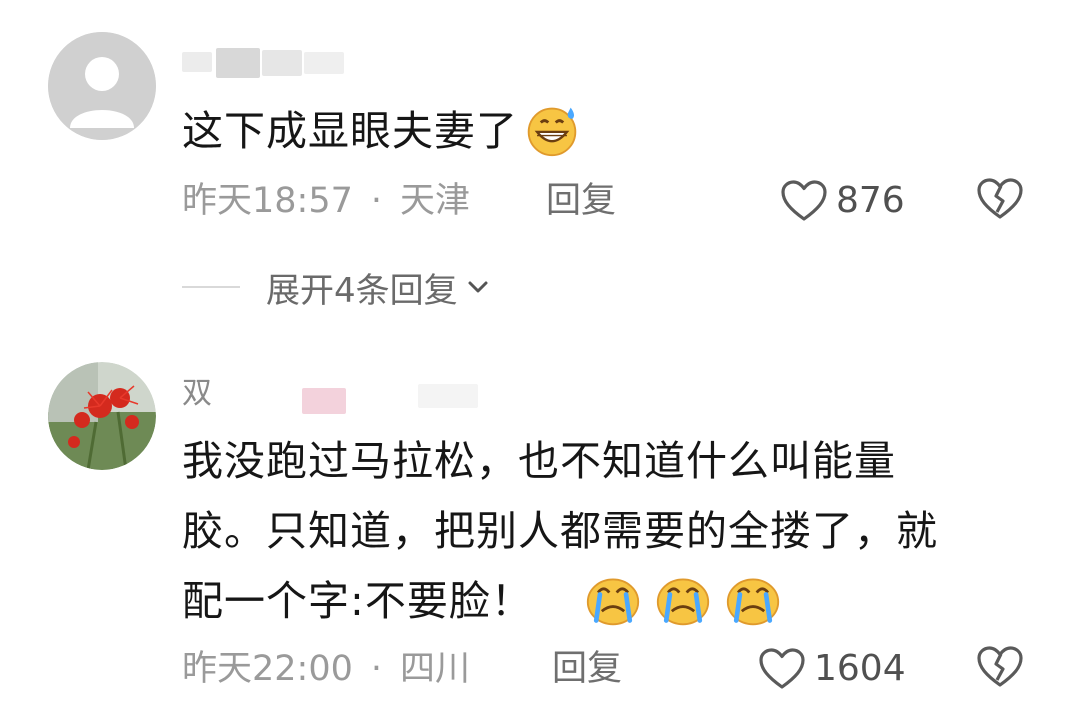 This screenshot has height=708, width=1080. I want to click on like-button: 1604, so click(832, 669).